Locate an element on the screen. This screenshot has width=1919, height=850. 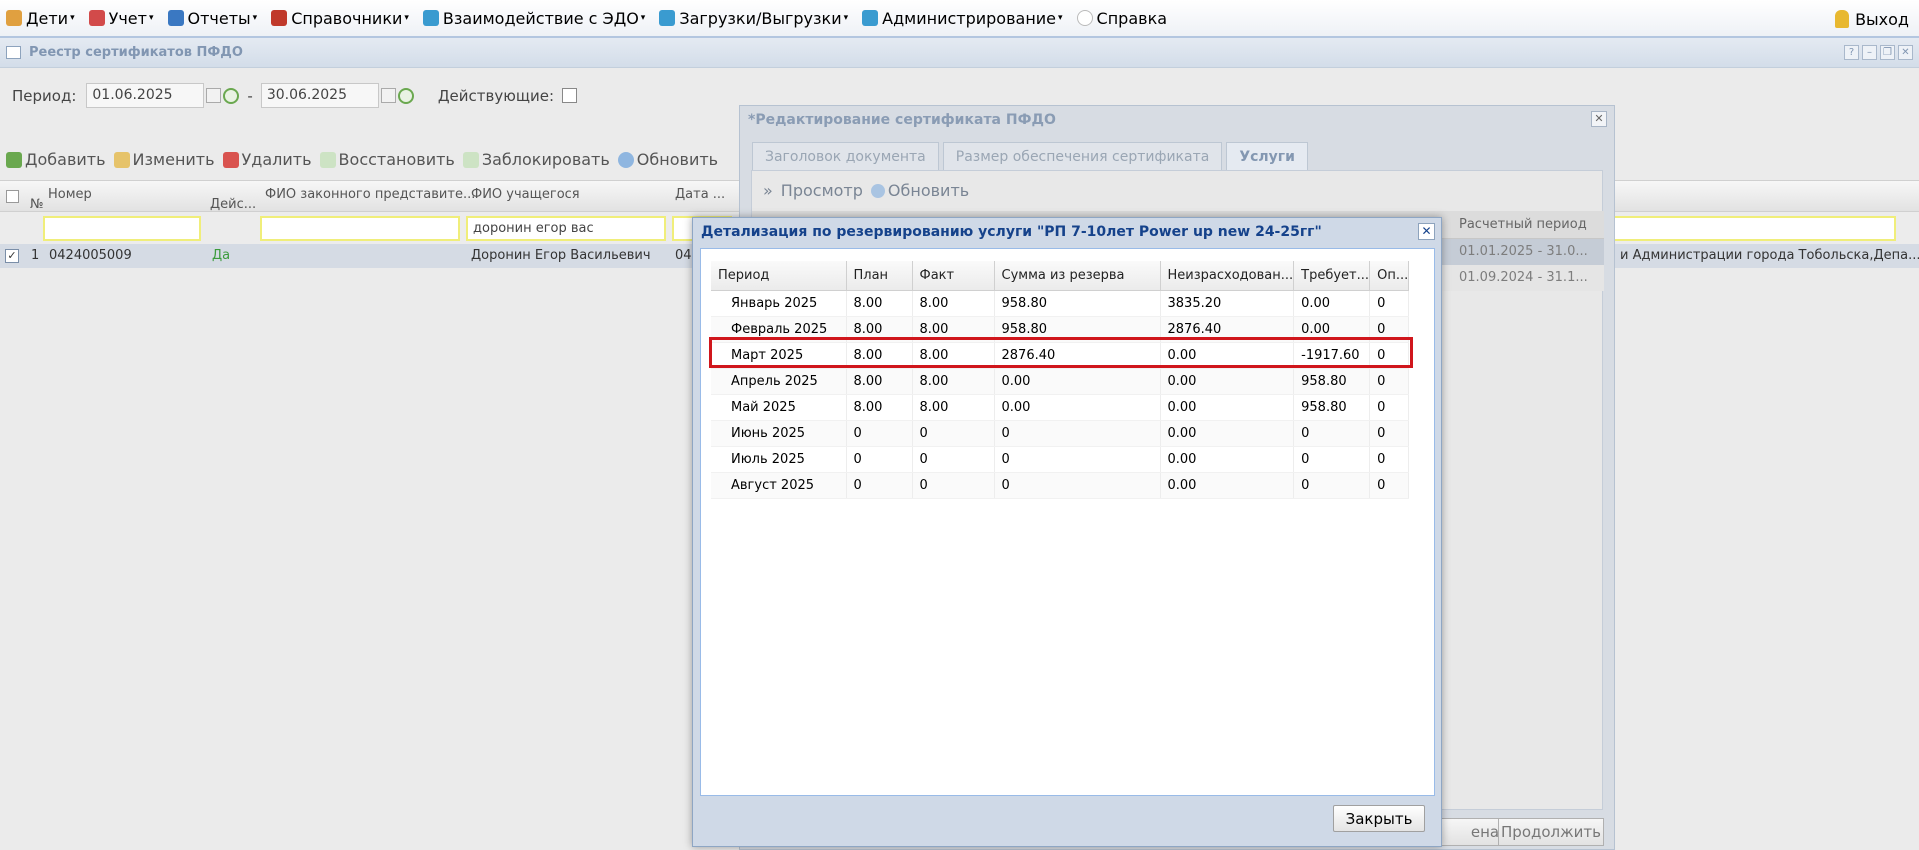
close-button: Закрыть is located at coordinates (1379, 818).